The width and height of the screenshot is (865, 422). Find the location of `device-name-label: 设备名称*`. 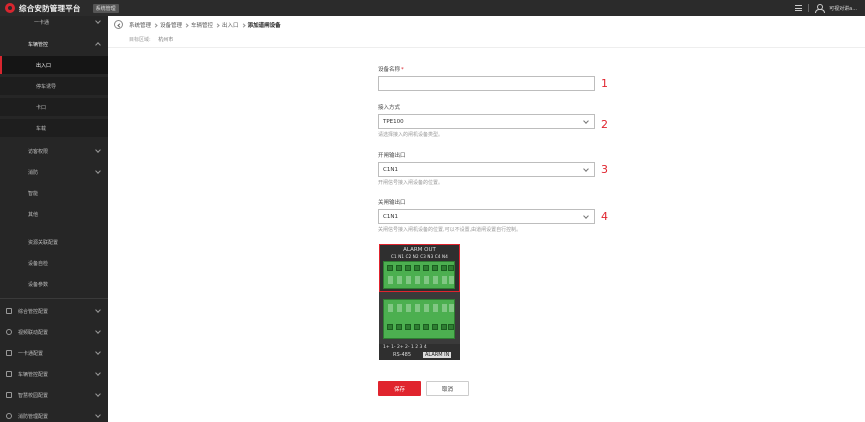

device-name-label: 设备名称* is located at coordinates (391, 69).